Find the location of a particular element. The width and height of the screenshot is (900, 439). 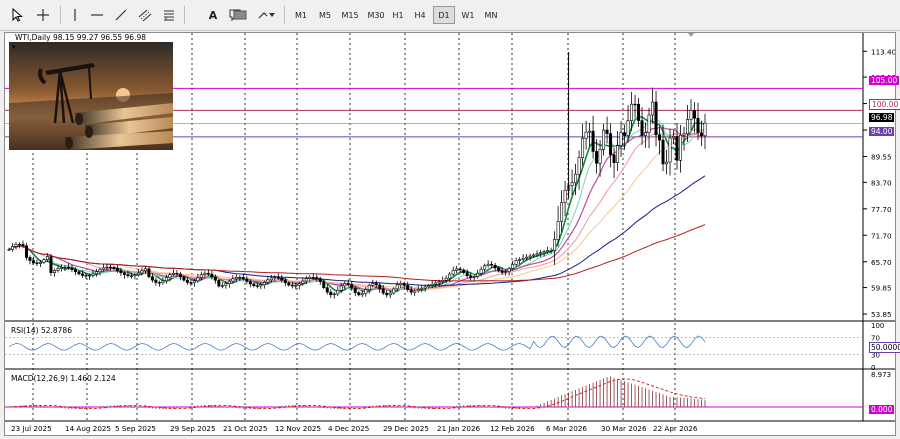

timeframe-m5-button: M5 is located at coordinates (325, 15).